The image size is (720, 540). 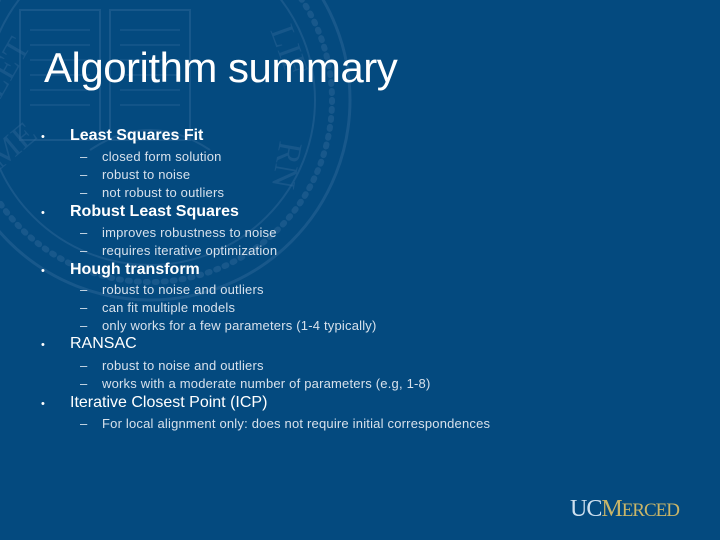 What do you see at coordinates (611, 509) in the screenshot?
I see `logo-merced-initial: M` at bounding box center [611, 509].